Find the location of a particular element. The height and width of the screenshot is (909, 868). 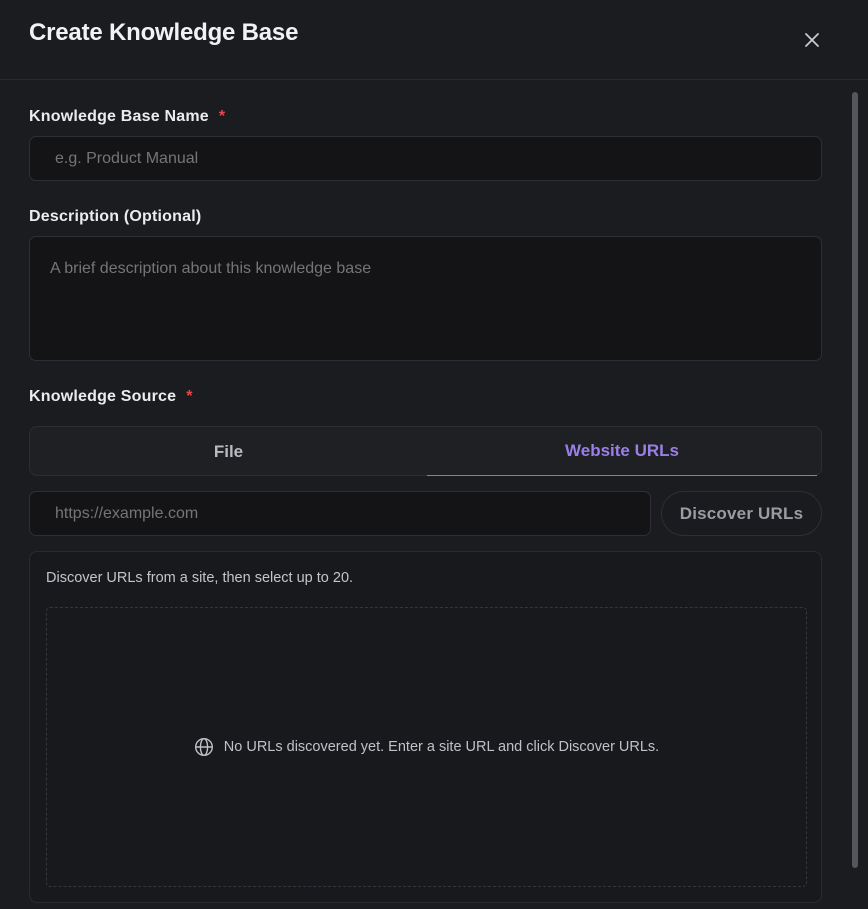

description-label: Description (Optional) is located at coordinates (115, 216).